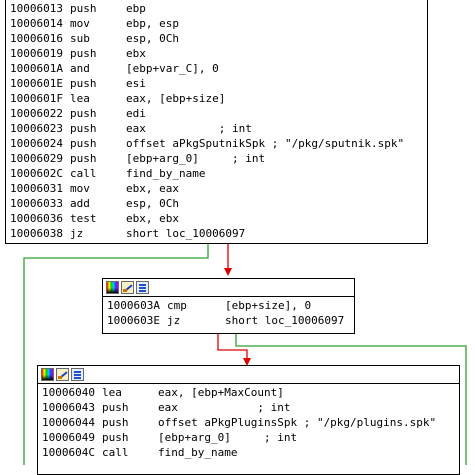 This screenshot has height=475, width=475. I want to click on instruction-address: 1000603E, so click(133, 320).